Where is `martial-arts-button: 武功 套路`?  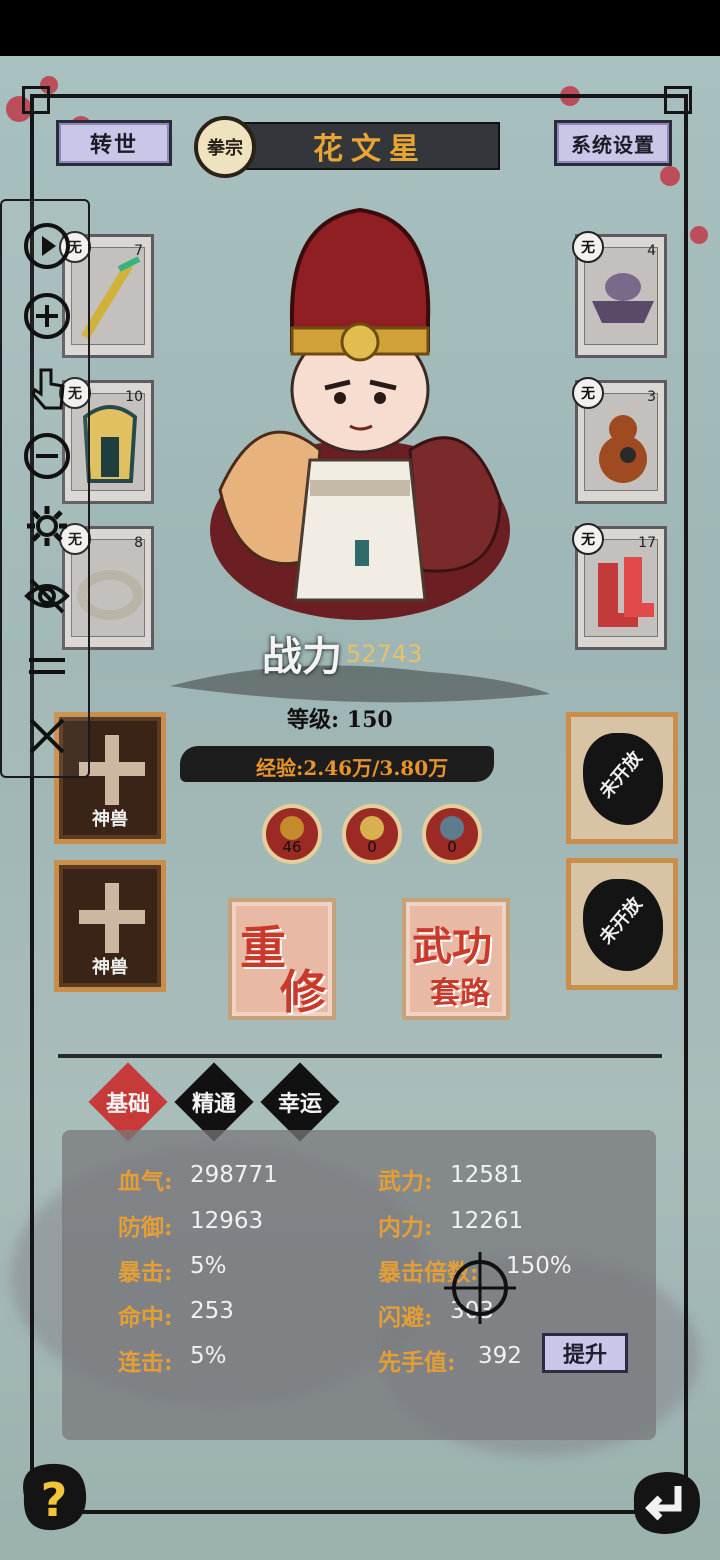 martial-arts-button: 武功 套路 is located at coordinates (456, 959).